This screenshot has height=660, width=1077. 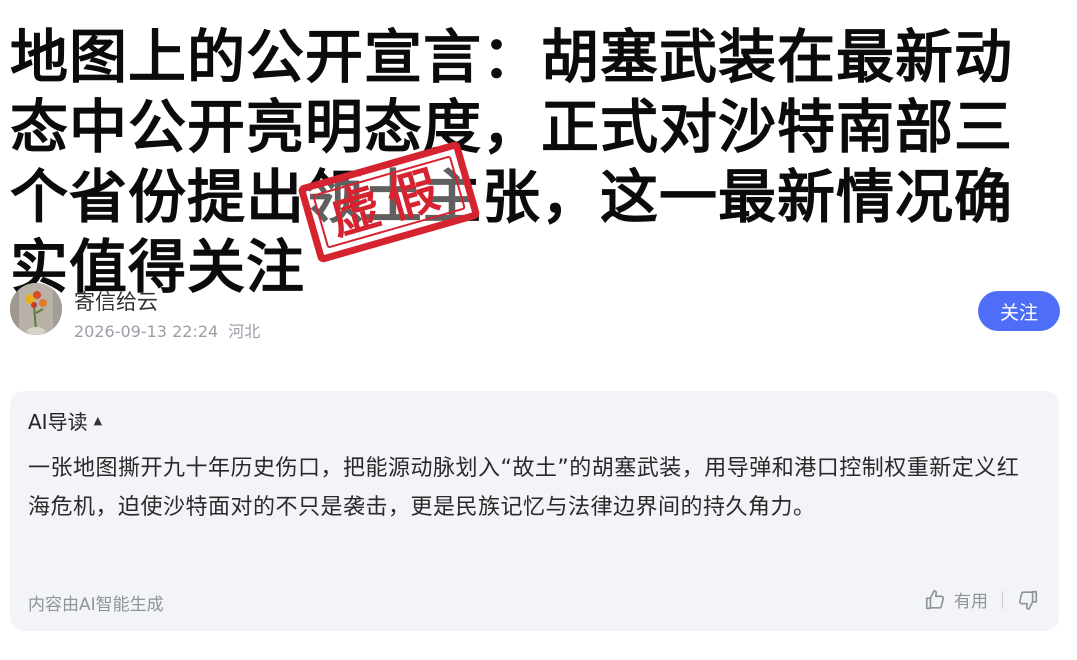 What do you see at coordinates (96, 605) in the screenshot?
I see `ai-source-note: 内容由AI智能生成` at bounding box center [96, 605].